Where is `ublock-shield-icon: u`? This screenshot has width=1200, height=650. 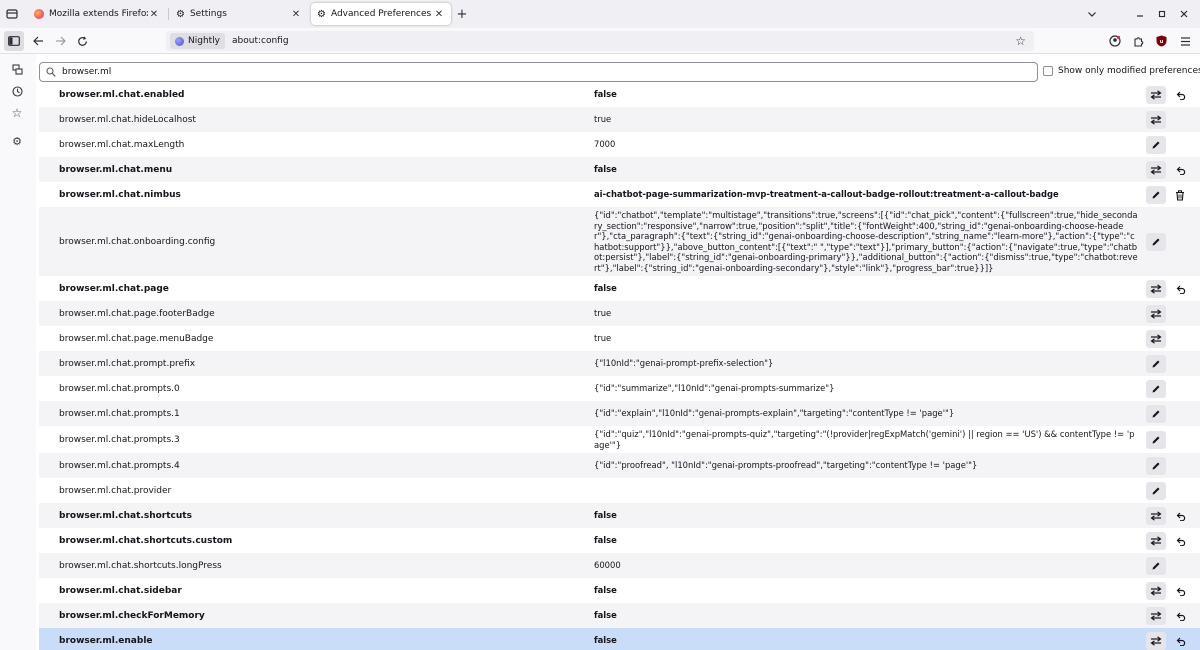
ublock-shield-icon: u is located at coordinates (1161, 41).